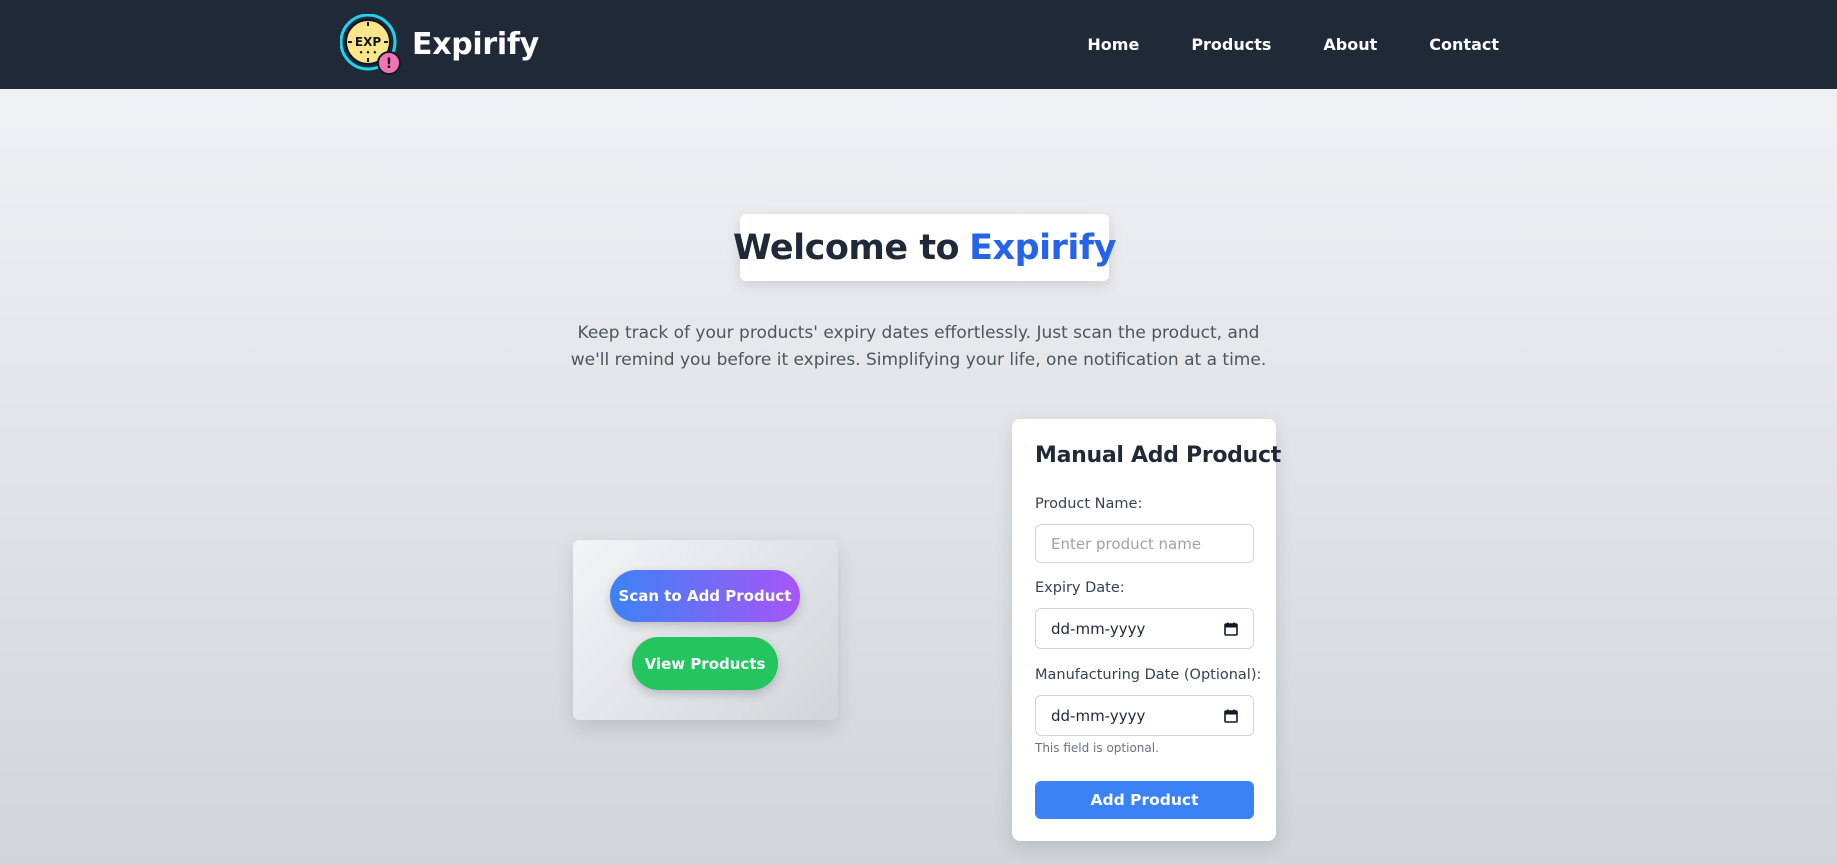  I want to click on nav-home: Home, so click(1113, 44).